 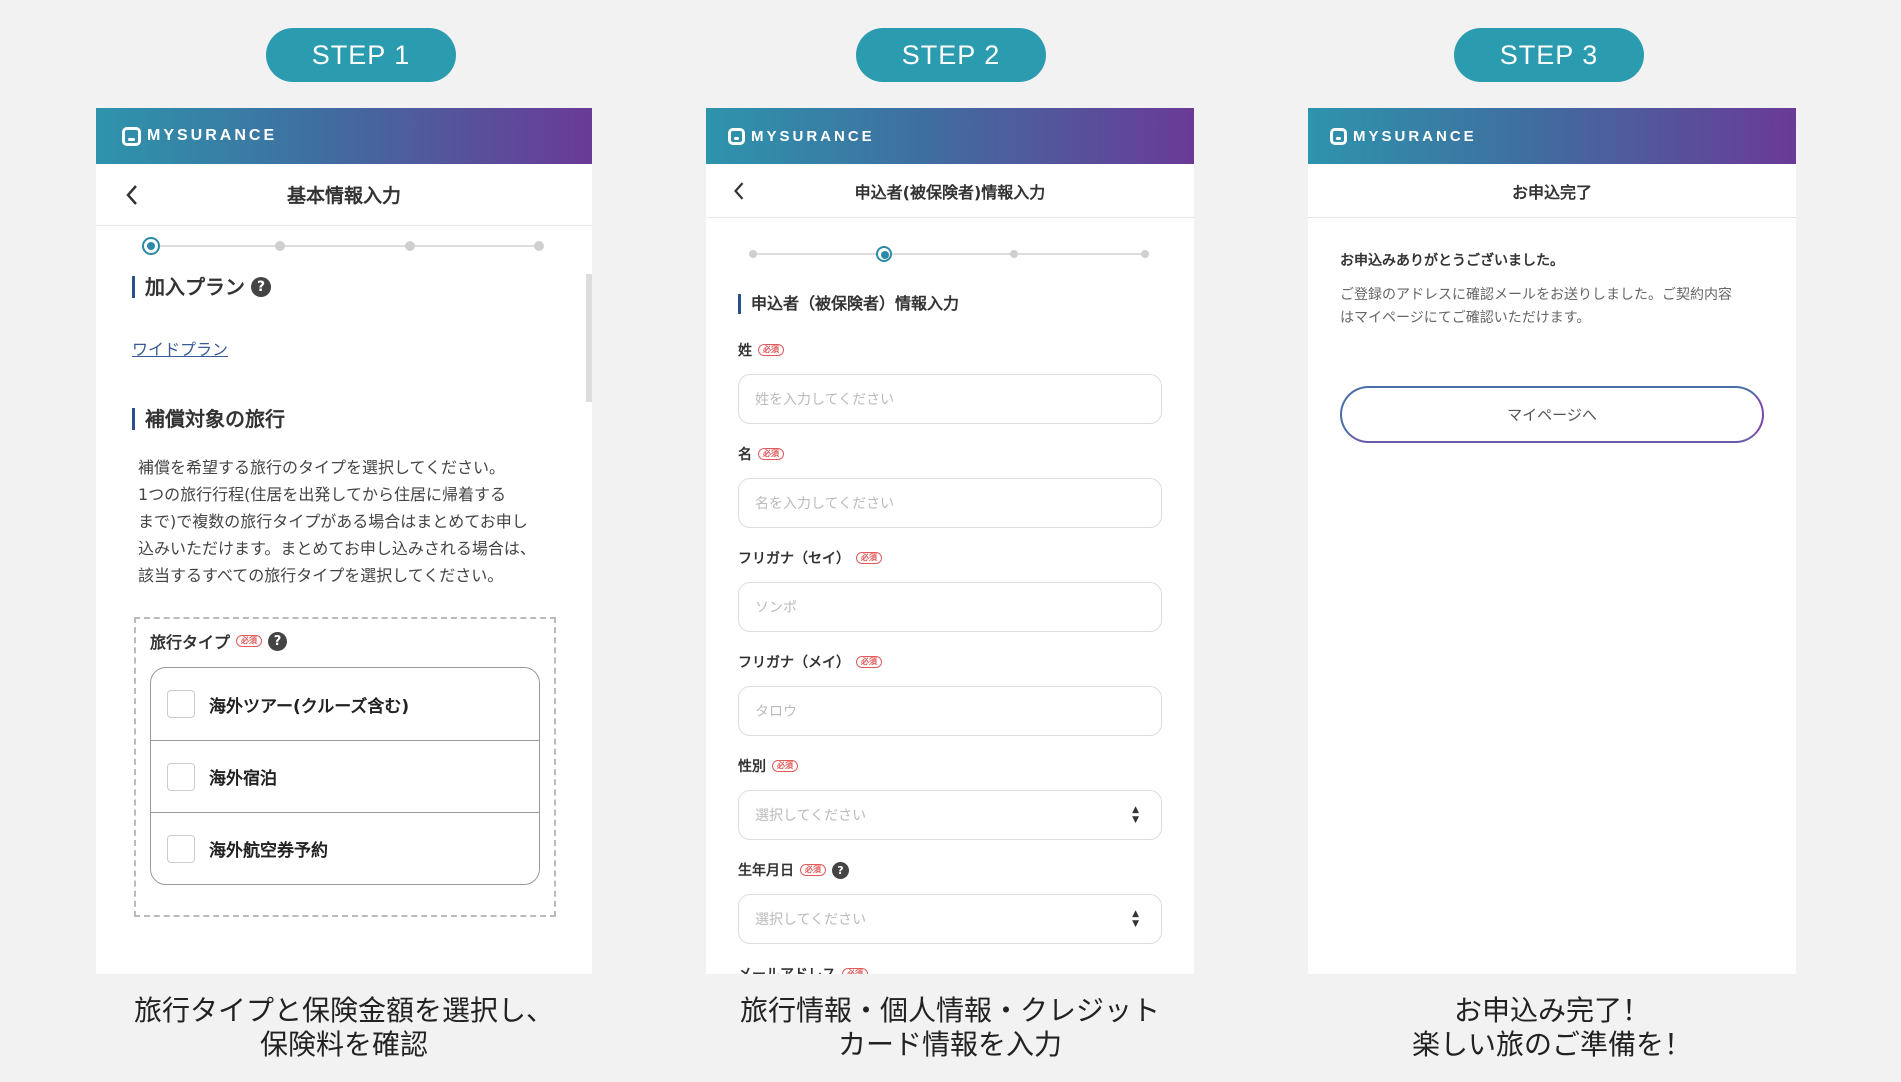 I want to click on field-label: メールアドレス必須, so click(x=950, y=969).